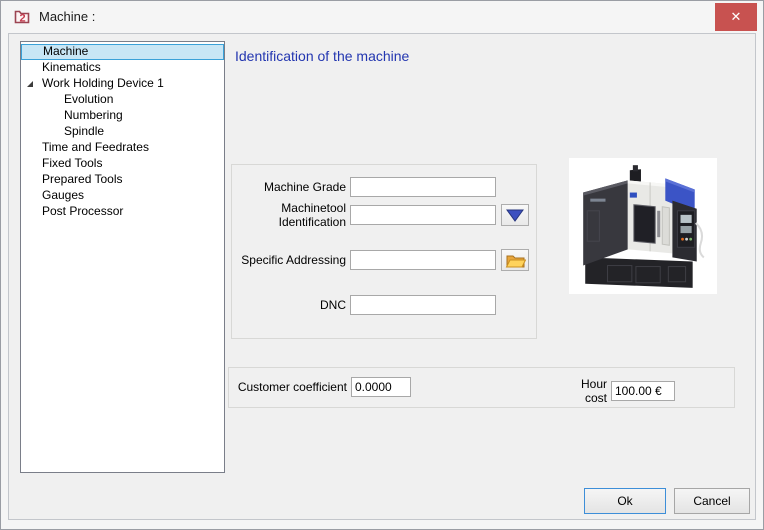  I want to click on cnc-machine-illustration, so click(643, 226).